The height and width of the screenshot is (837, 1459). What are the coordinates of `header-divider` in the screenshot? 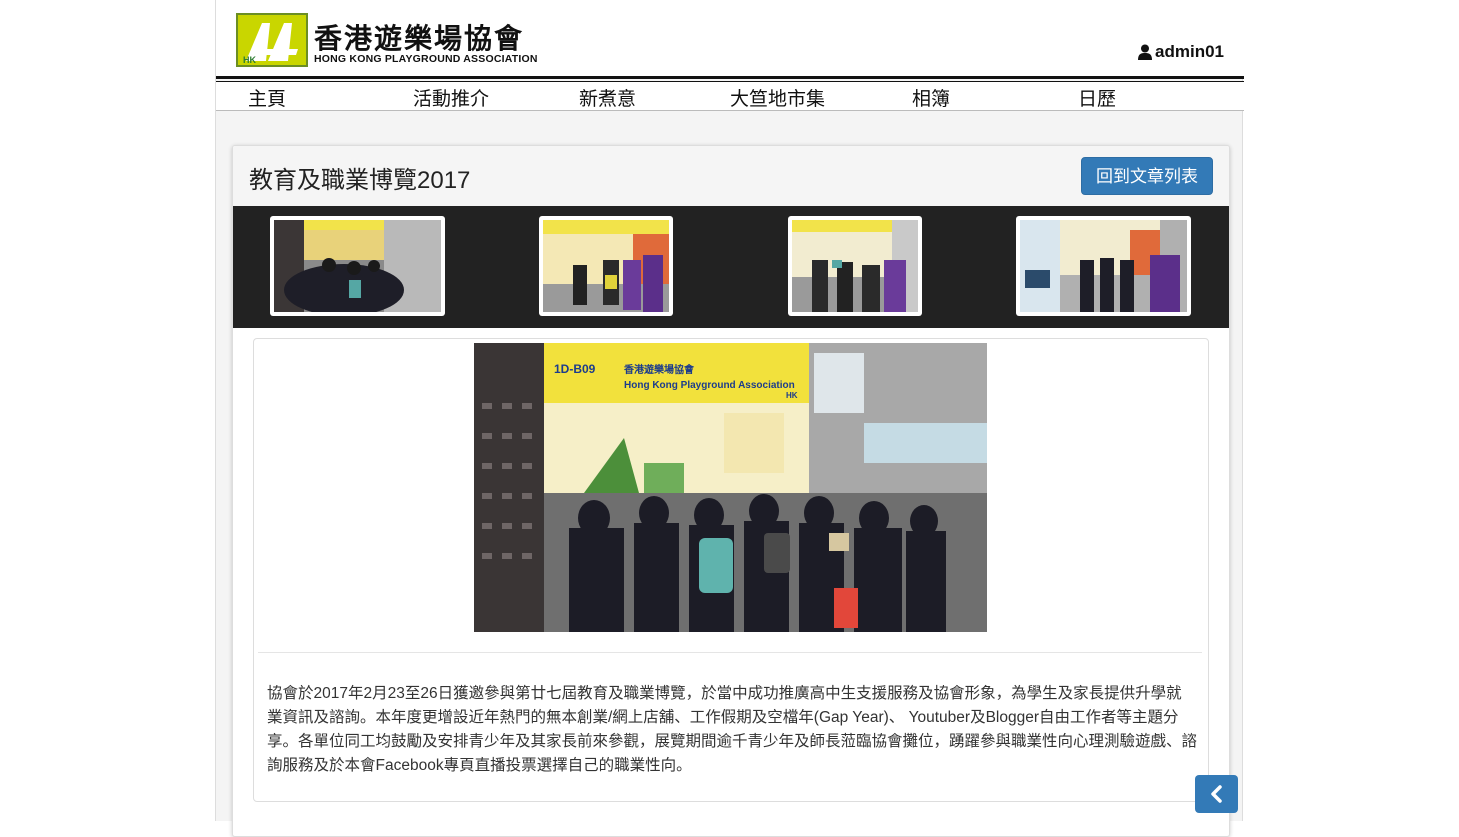 It's located at (730, 77).